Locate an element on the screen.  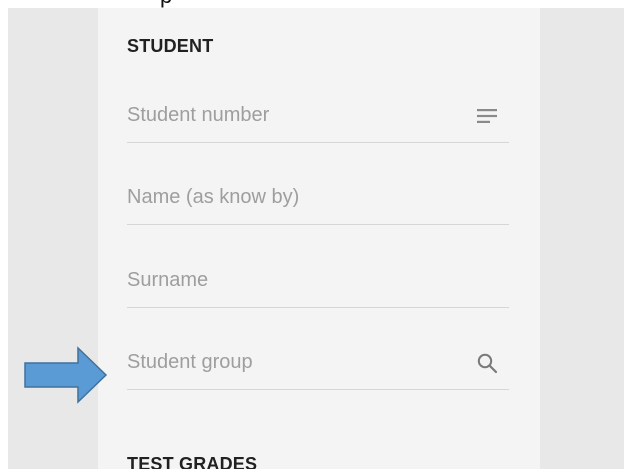
name-known-by-input is located at coordinates (287, 197).